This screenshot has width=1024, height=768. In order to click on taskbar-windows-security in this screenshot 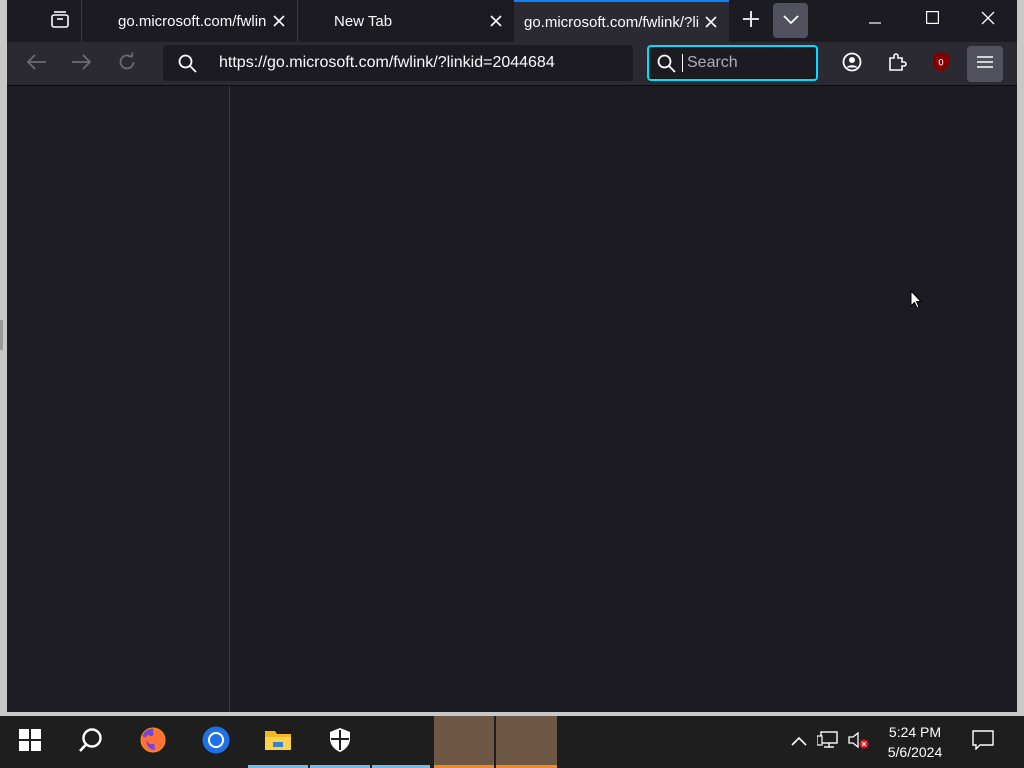, I will do `click(340, 742)`.